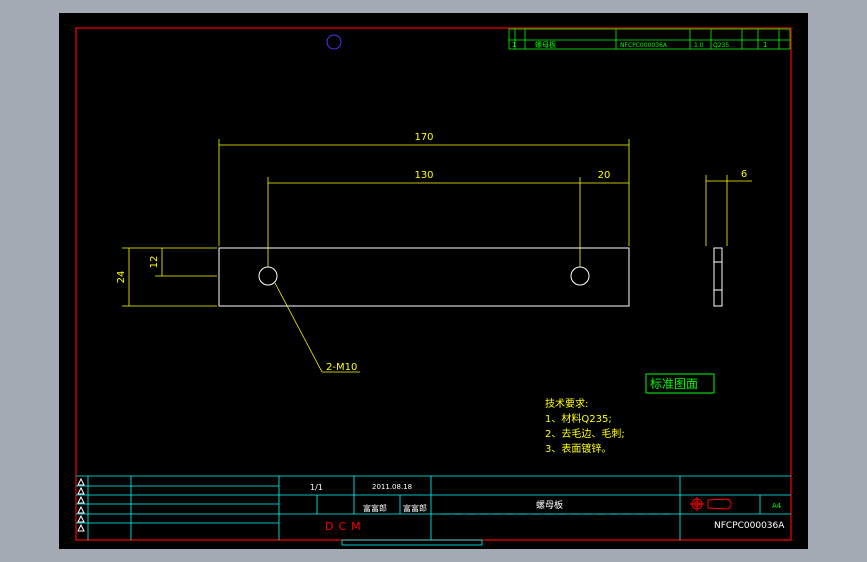 Image resolution: width=867 pixels, height=562 pixels. I want to click on parts-qty: 1.0, so click(699, 45).